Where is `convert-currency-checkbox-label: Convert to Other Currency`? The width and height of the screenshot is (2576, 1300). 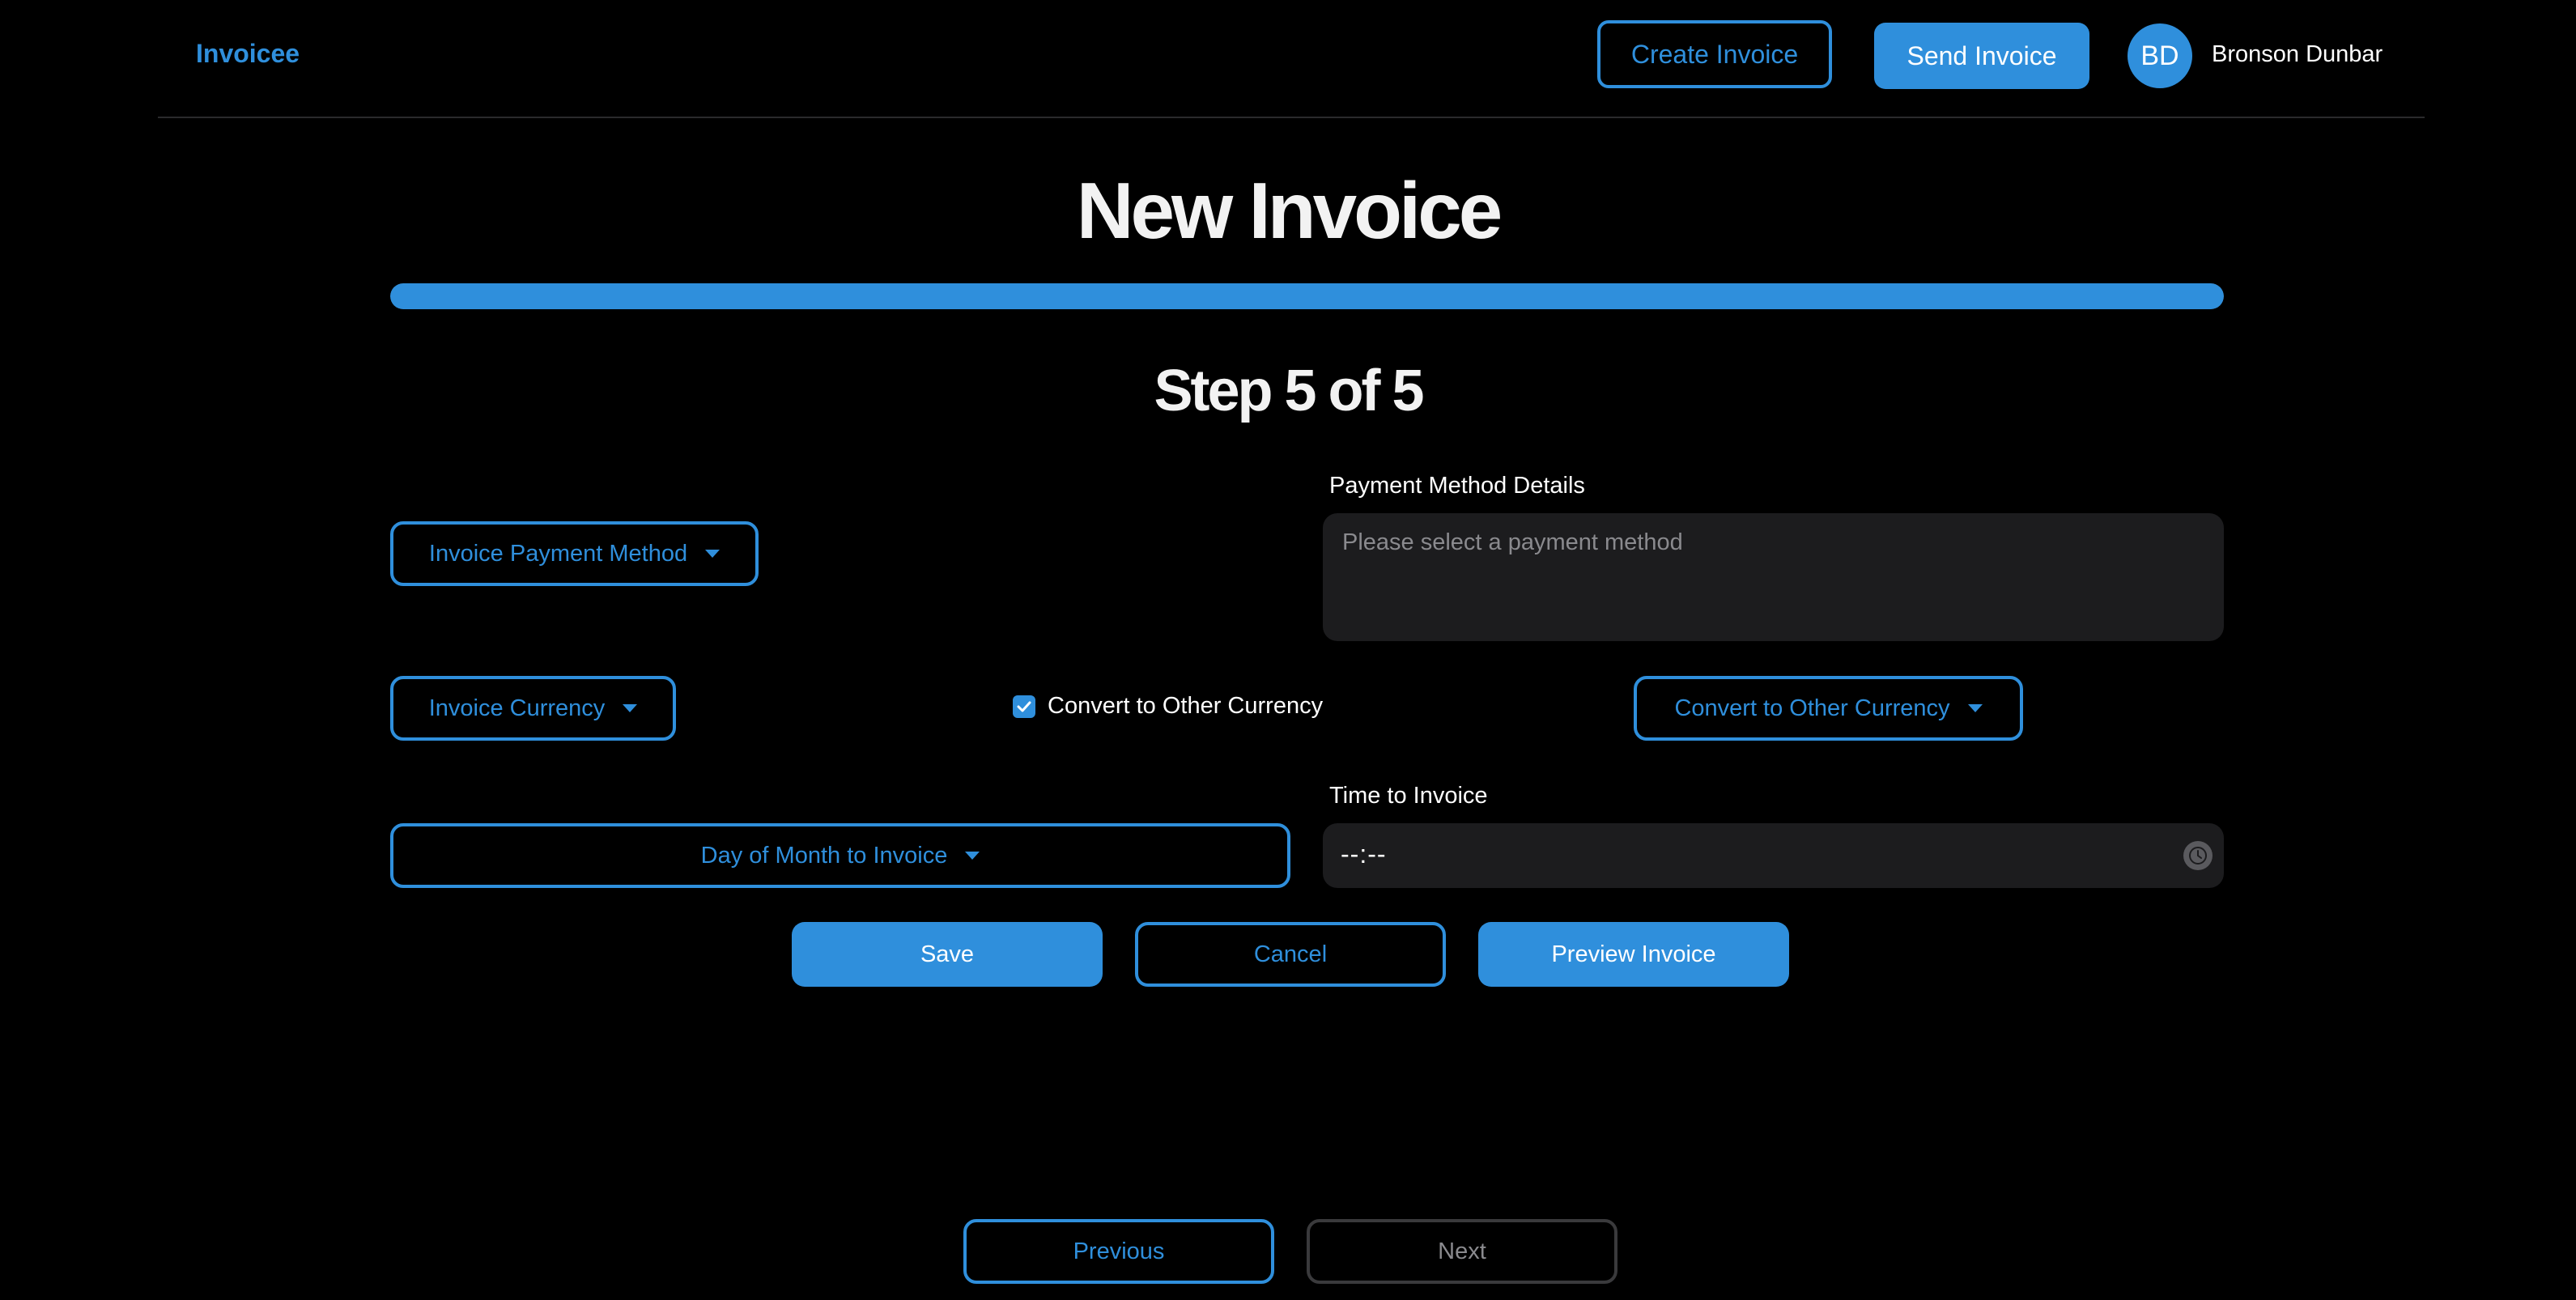
convert-currency-checkbox-label: Convert to Other Currency is located at coordinates (1185, 706).